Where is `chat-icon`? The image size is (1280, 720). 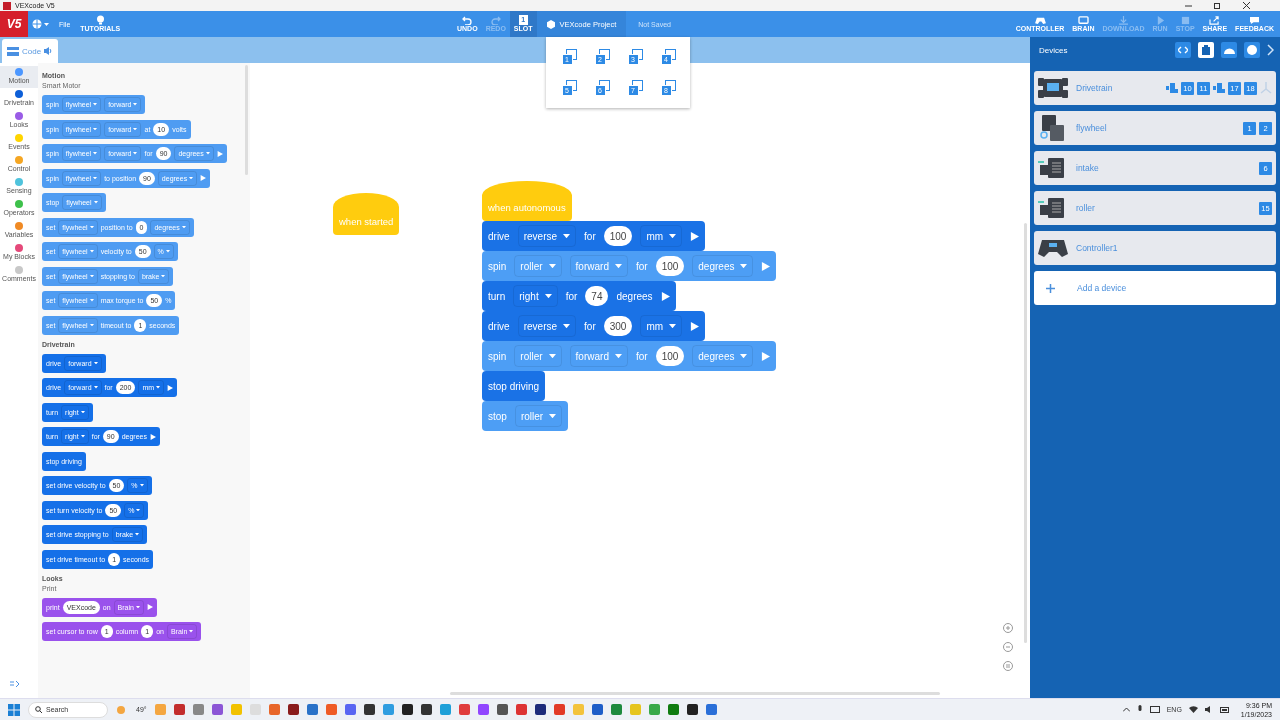
chat-icon is located at coordinates (1255, 20).